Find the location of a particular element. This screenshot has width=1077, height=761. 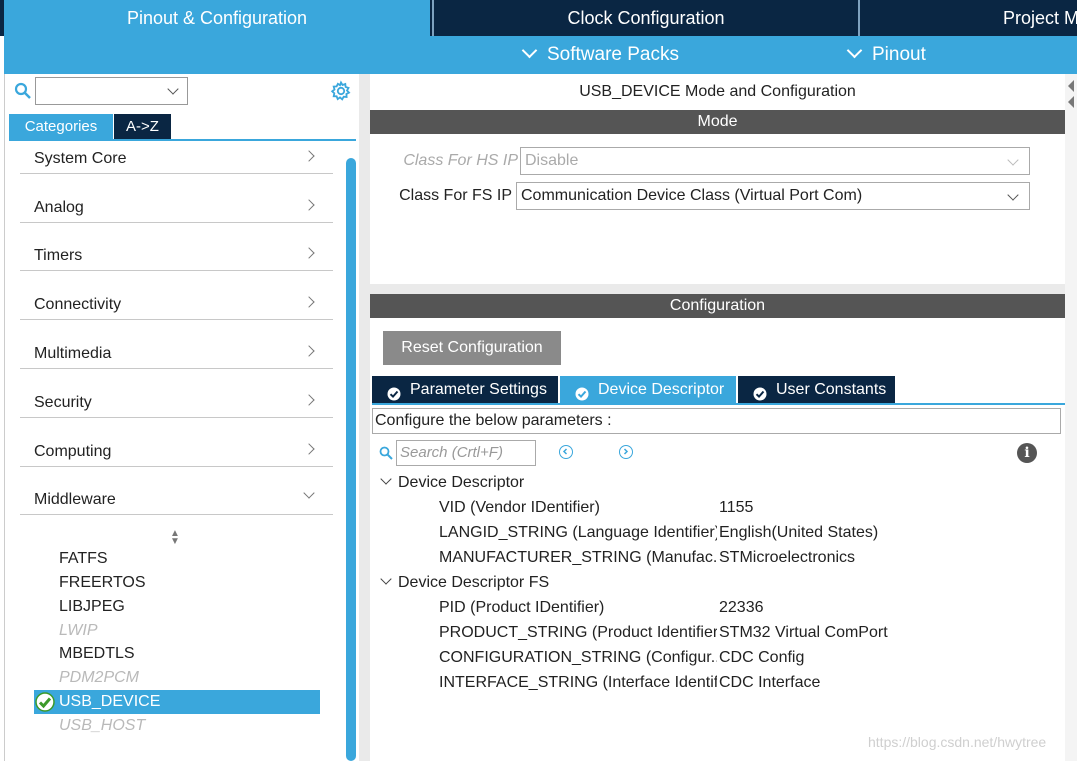

tab-user-constants: User Constants is located at coordinates (816, 390).